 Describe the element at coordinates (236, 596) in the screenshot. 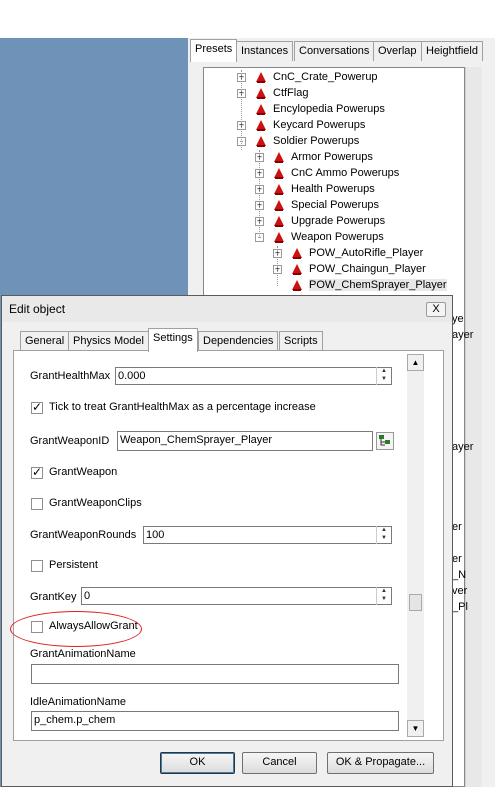

I see `grant-key-field: 0` at that location.